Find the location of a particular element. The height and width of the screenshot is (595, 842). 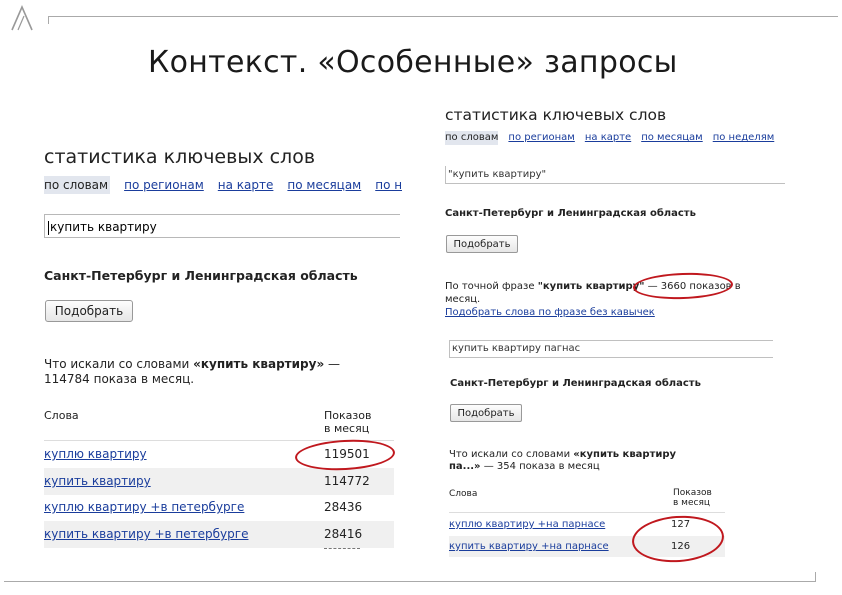

left-summary-prefix: Что искали со словами is located at coordinates (119, 364).